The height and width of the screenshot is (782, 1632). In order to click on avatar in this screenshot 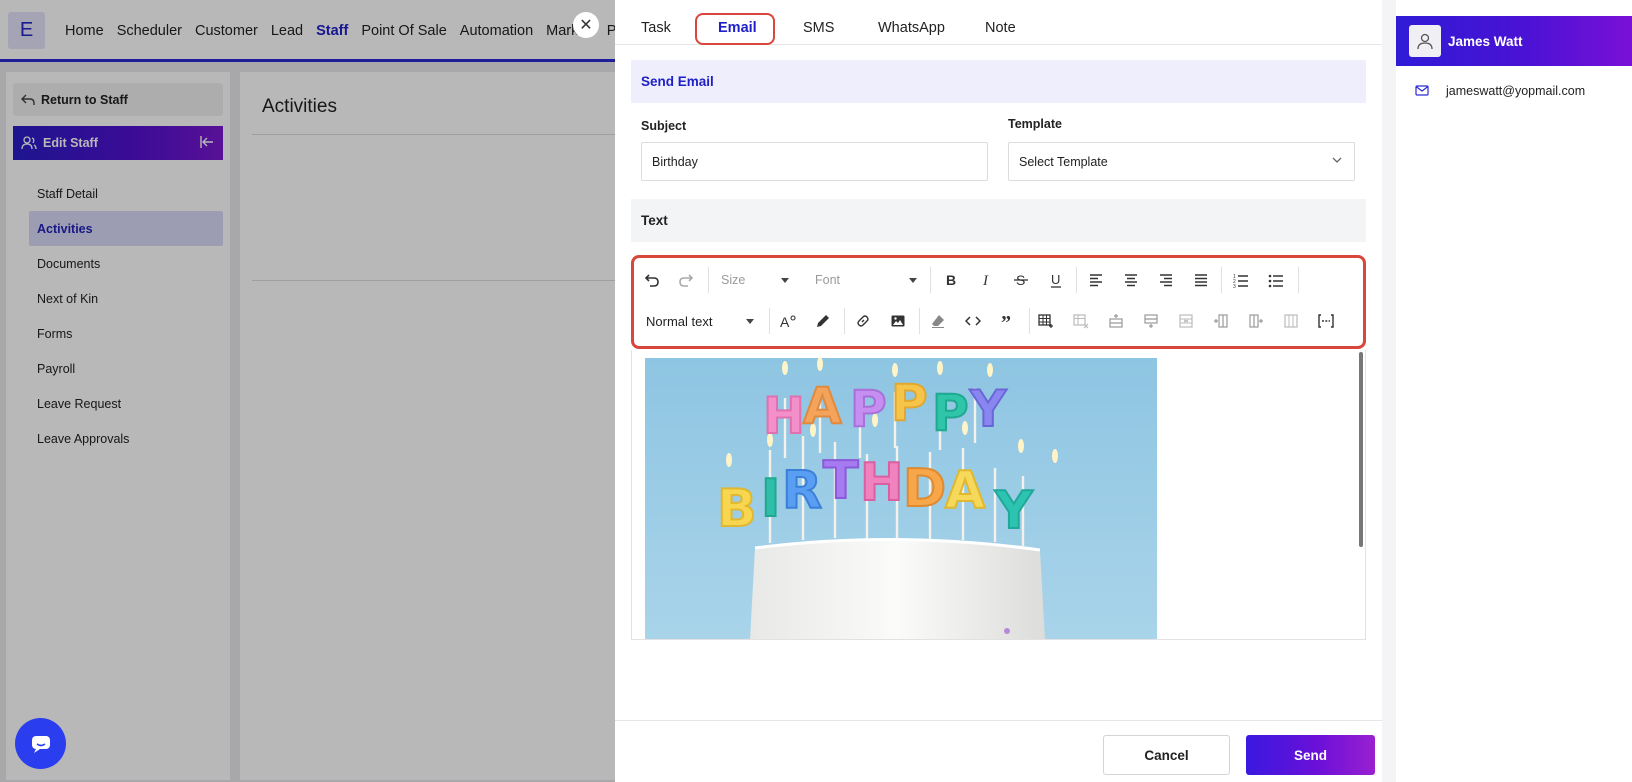, I will do `click(1425, 41)`.